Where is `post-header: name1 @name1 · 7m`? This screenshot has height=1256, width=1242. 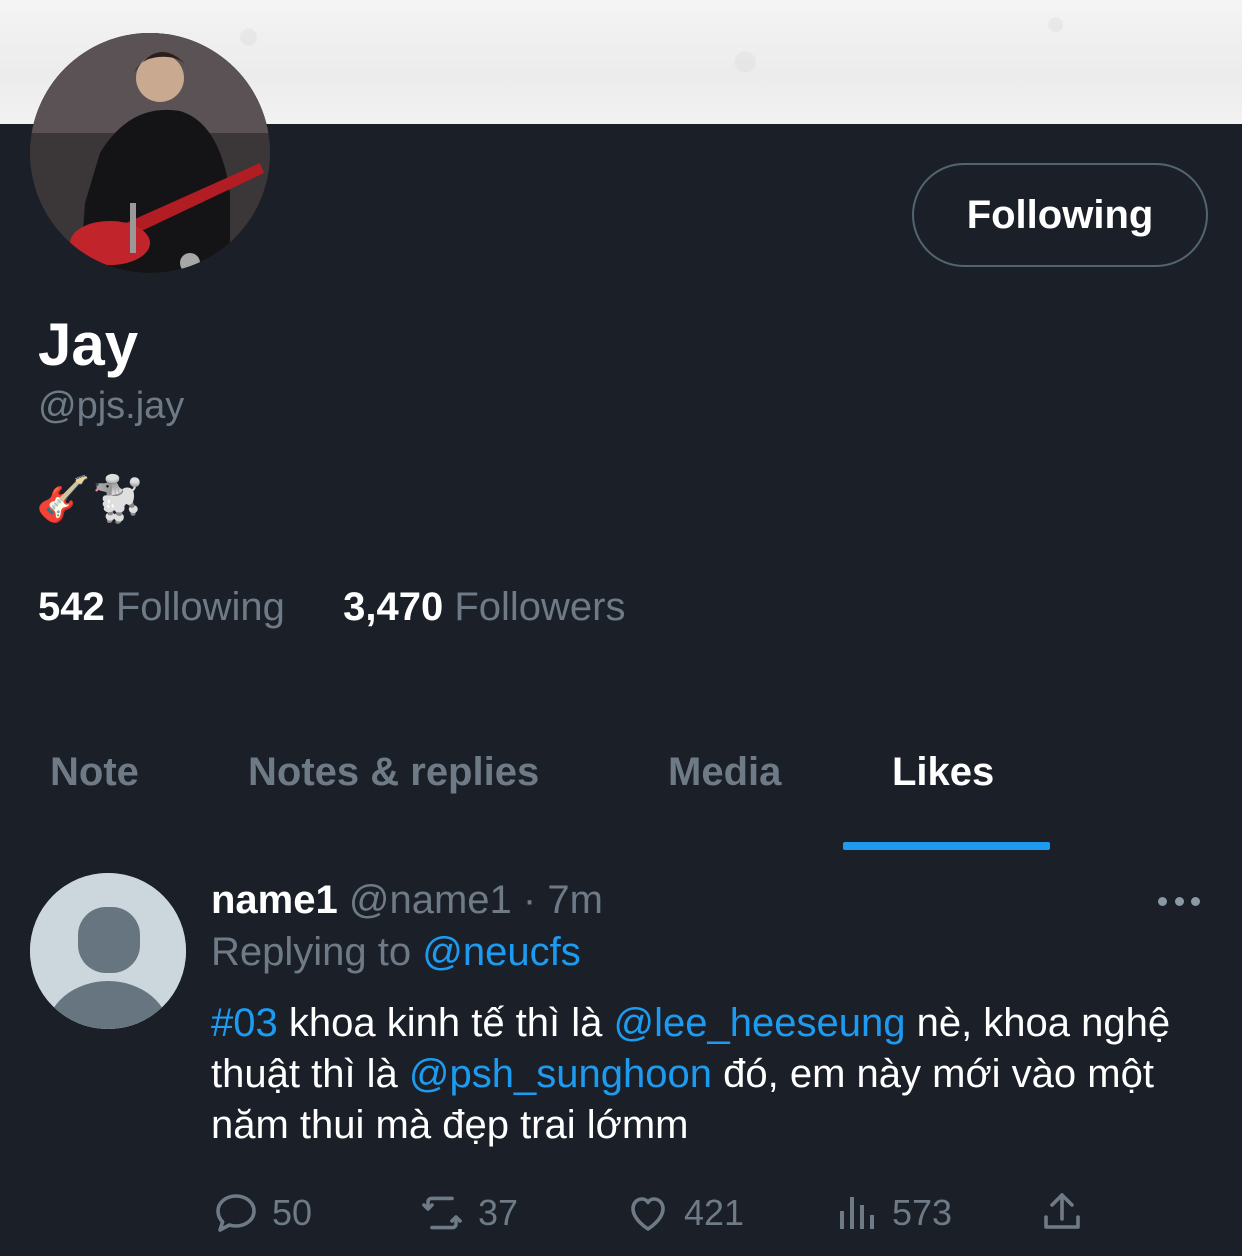
post-header: name1 @name1 · 7m is located at coordinates (407, 900).